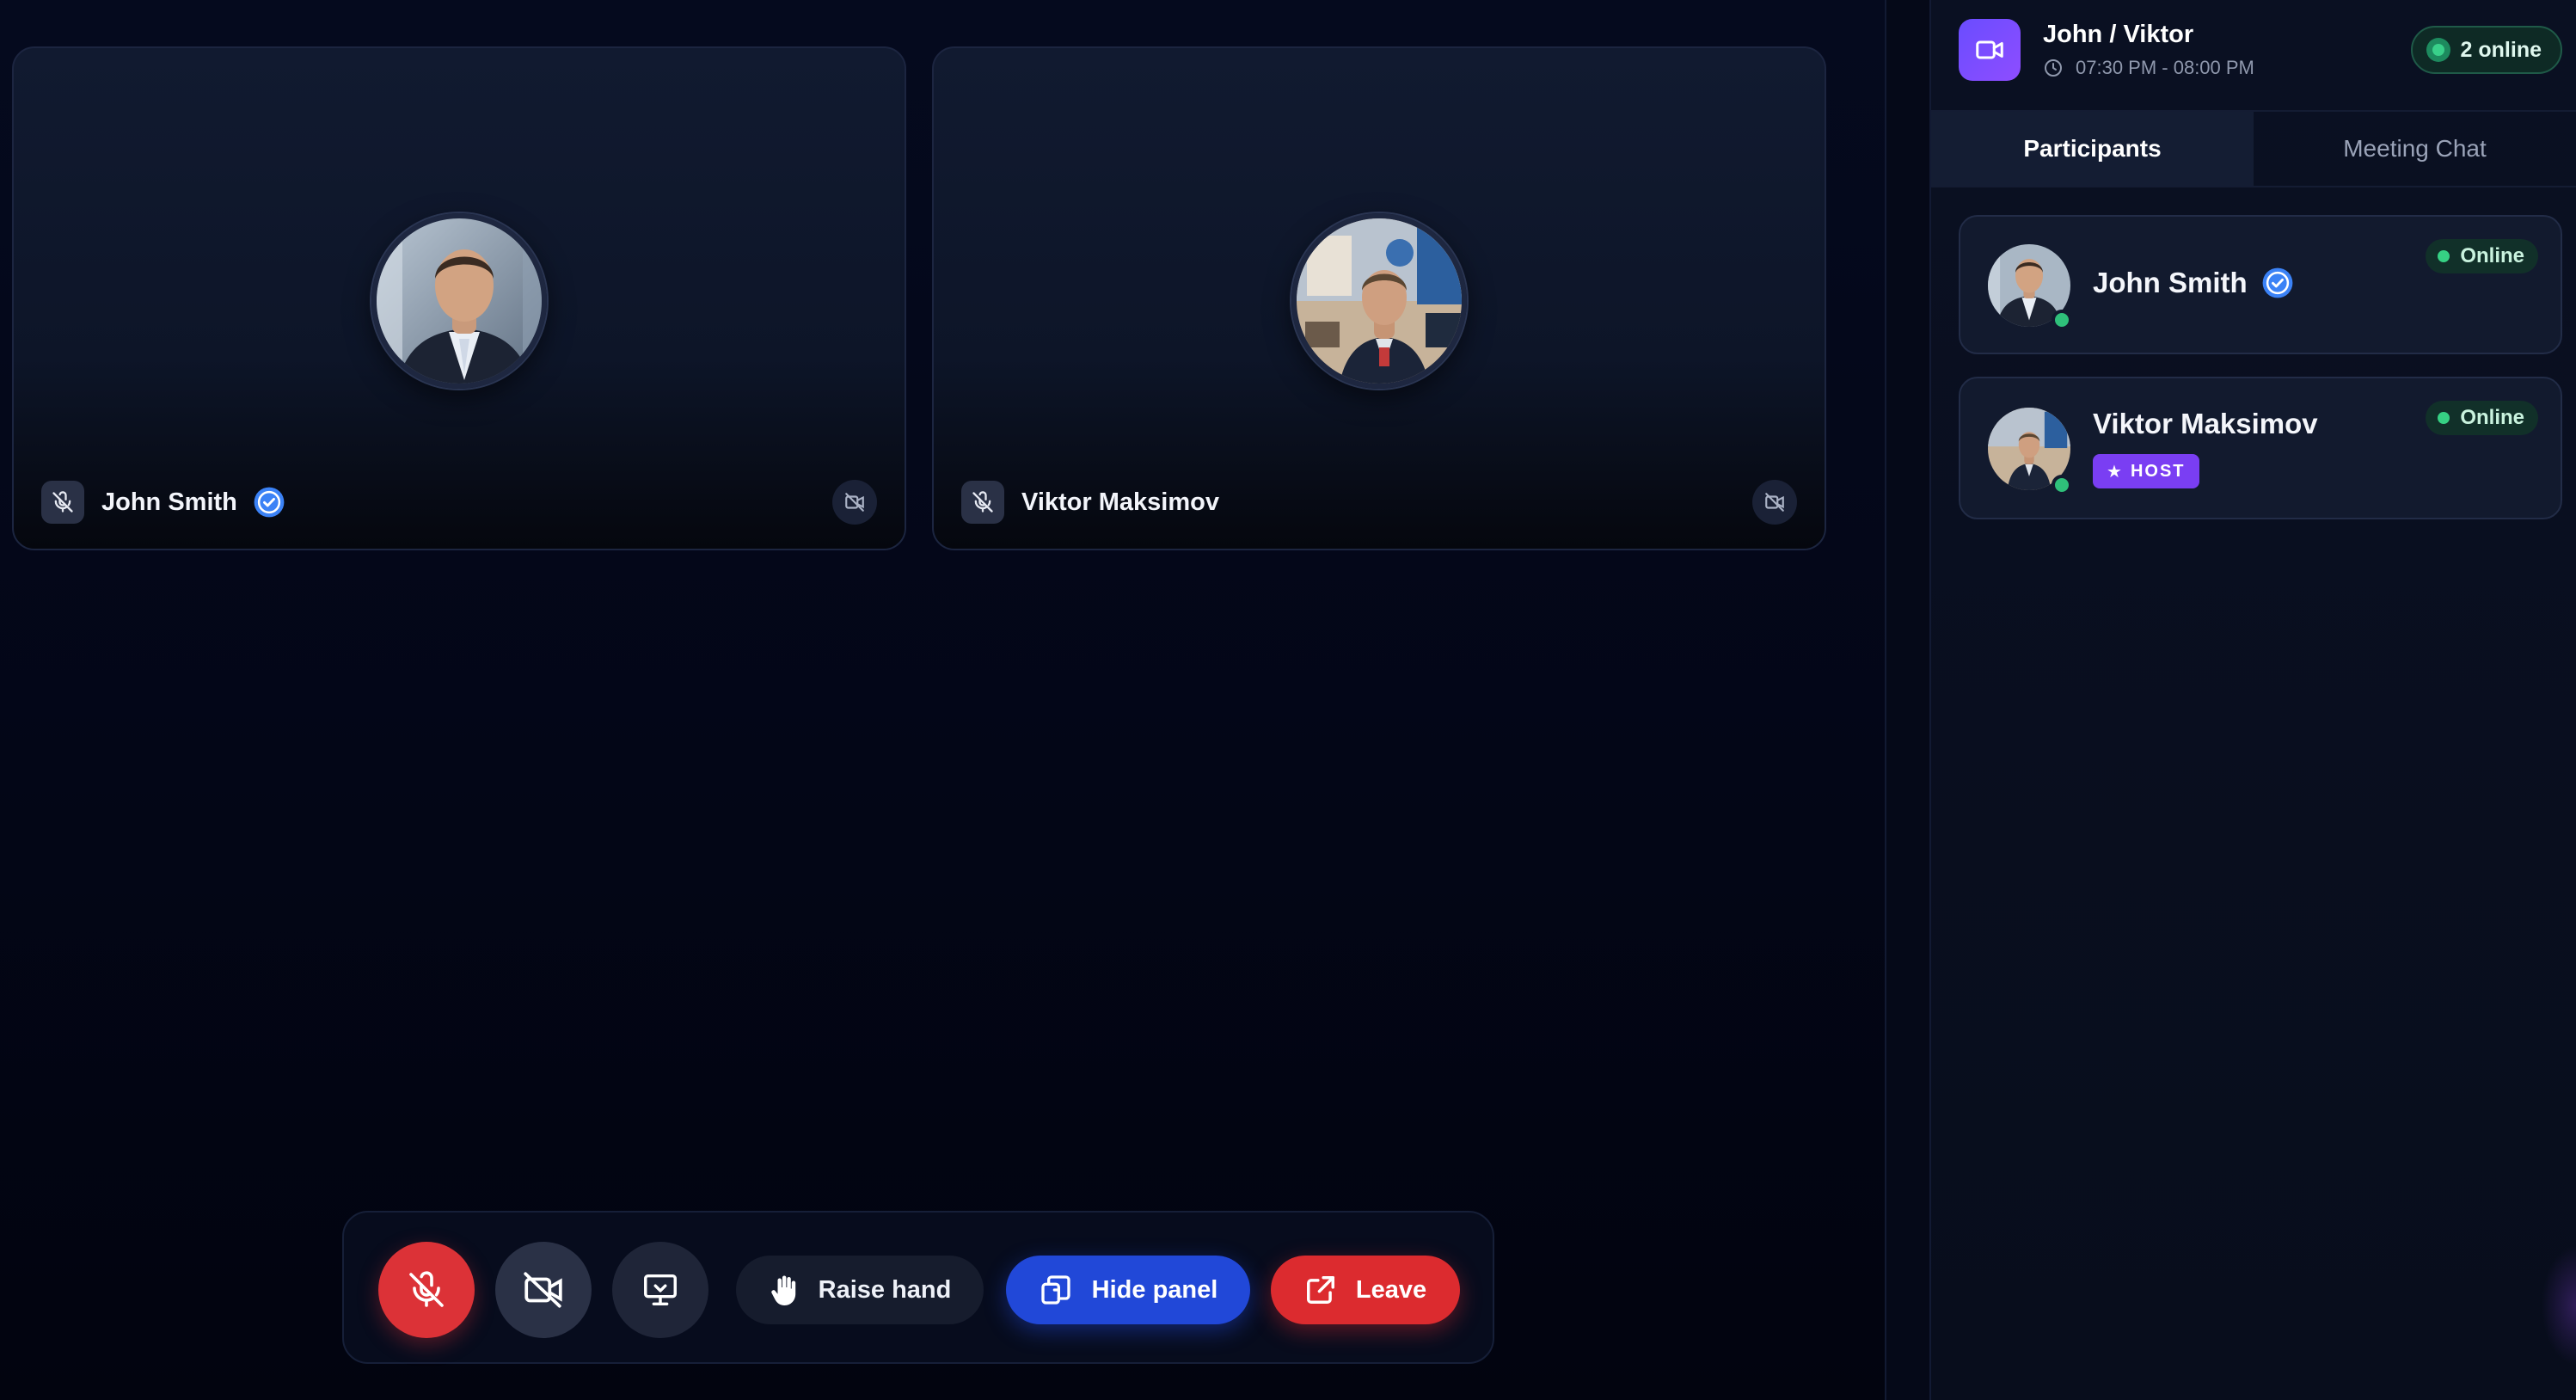 The height and width of the screenshot is (1400, 2576). I want to click on tab-meeting-chat: Meeting Chat, so click(2415, 149).